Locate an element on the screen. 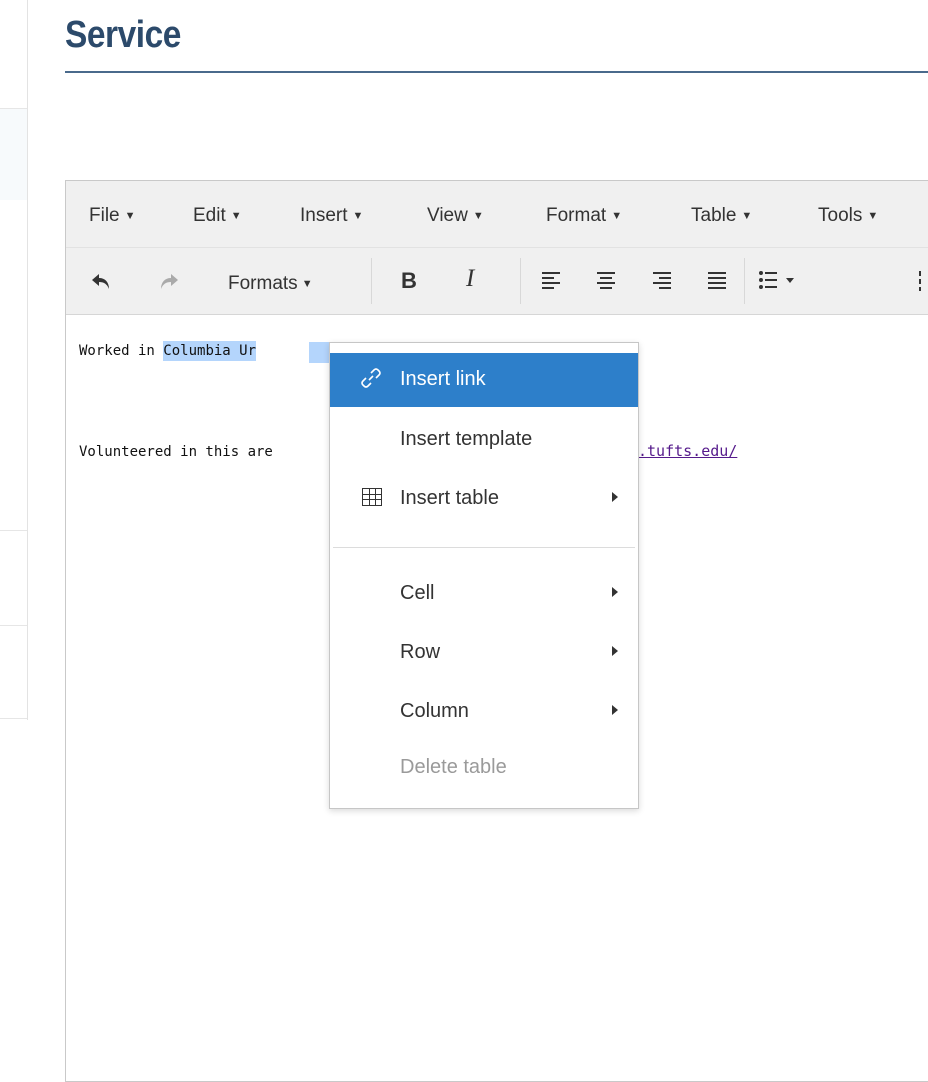 This screenshot has height=1082, width=928. menu-tools-label: Tools is located at coordinates (840, 215).